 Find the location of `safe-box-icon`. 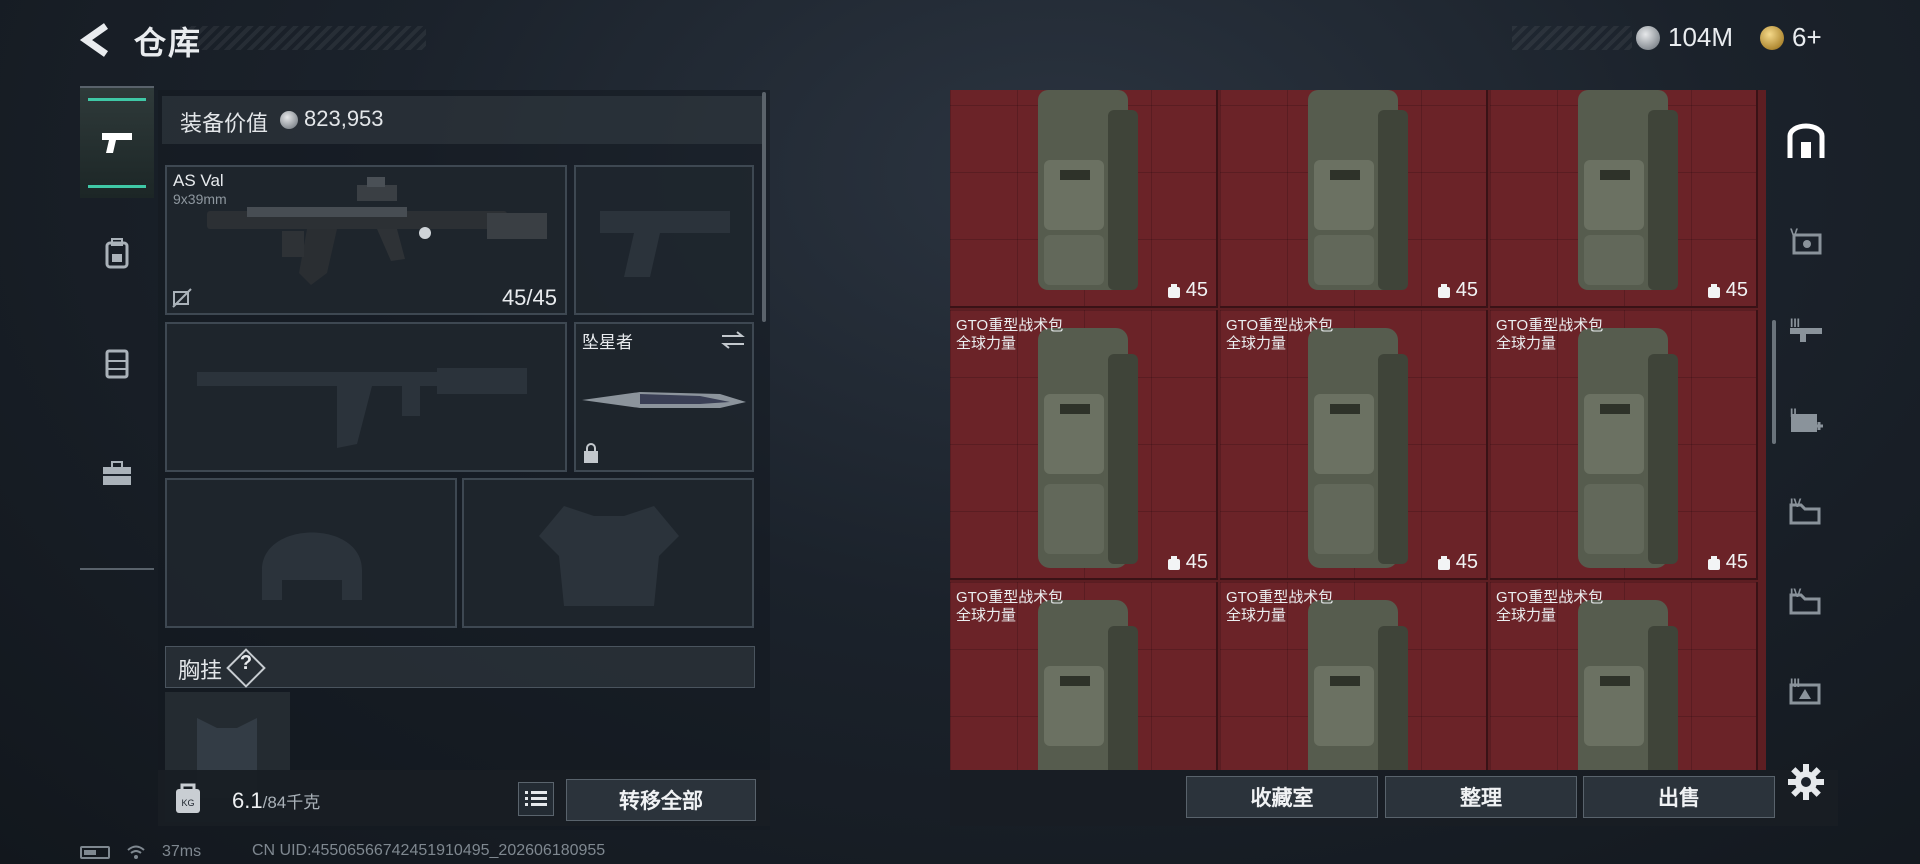

safe-box-icon is located at coordinates (1806, 140).